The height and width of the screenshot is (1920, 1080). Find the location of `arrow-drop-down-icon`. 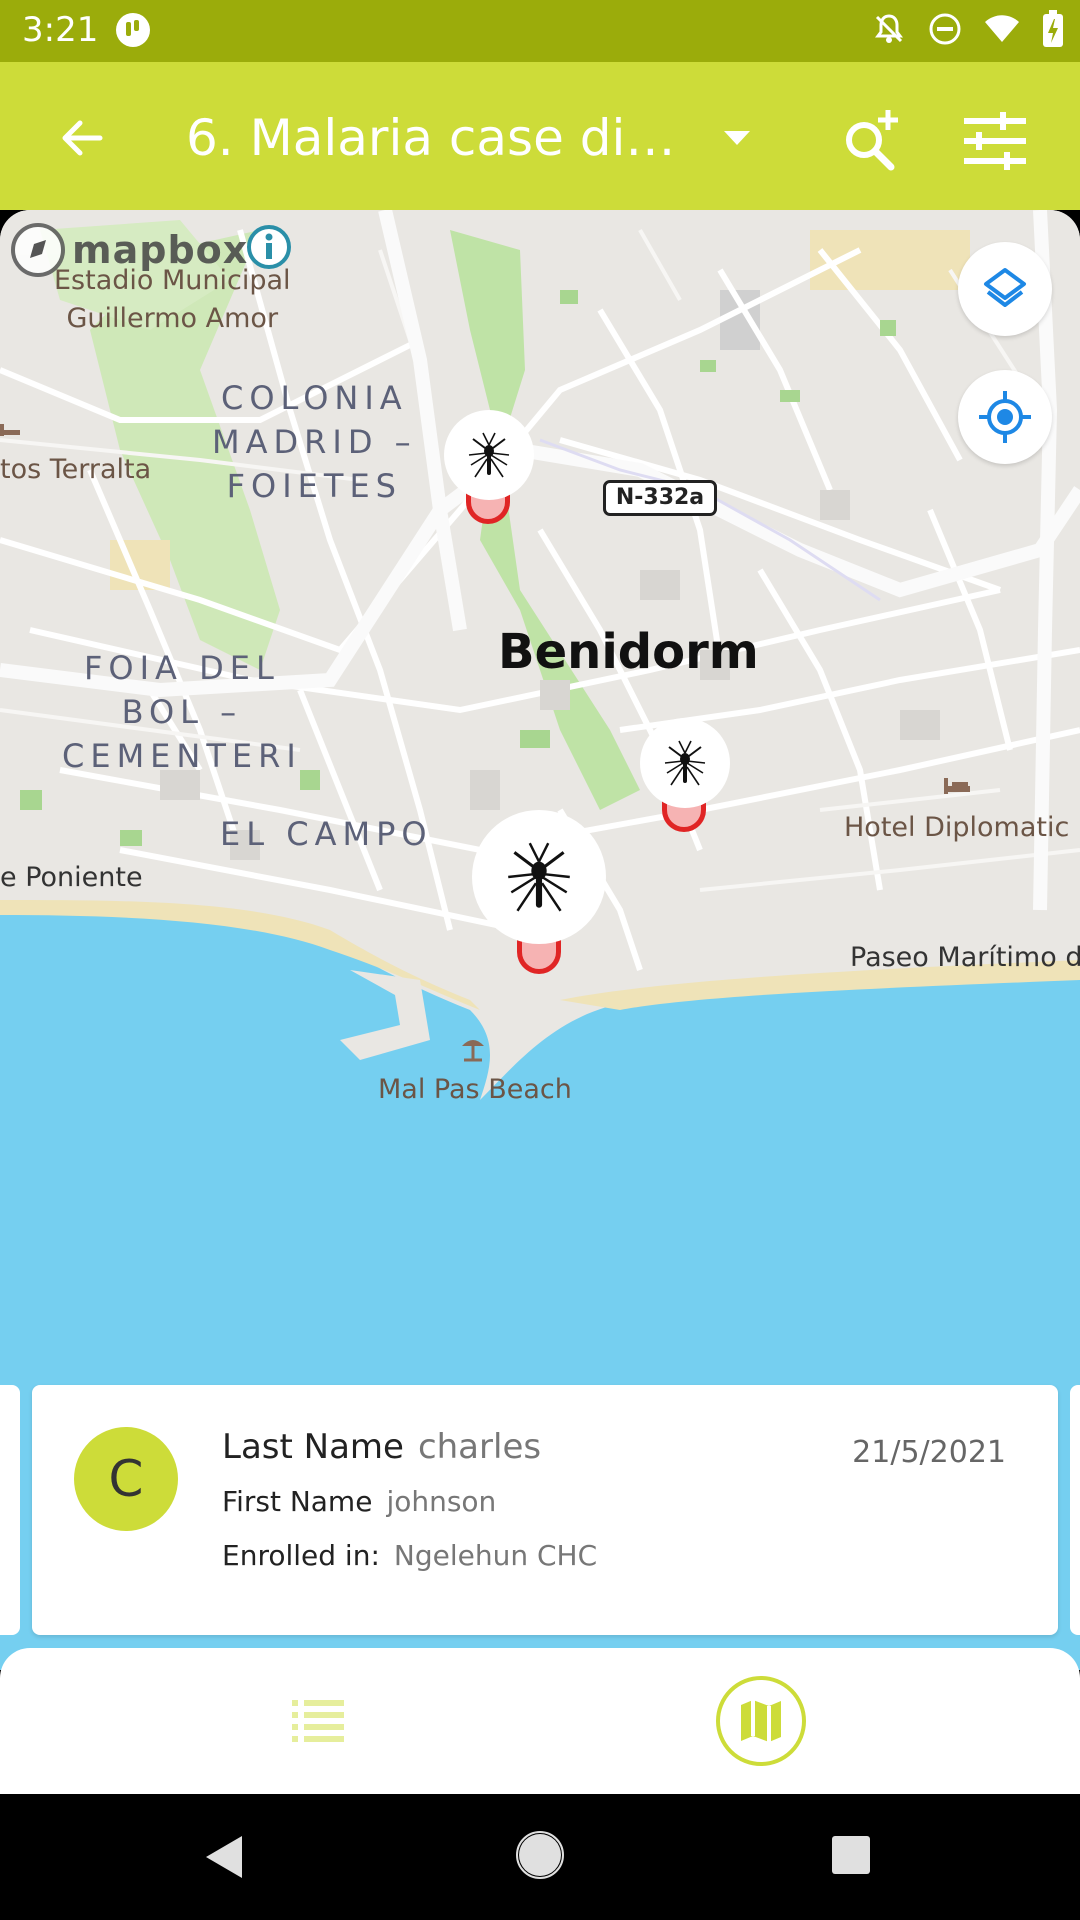

arrow-drop-down-icon is located at coordinates (737, 138).